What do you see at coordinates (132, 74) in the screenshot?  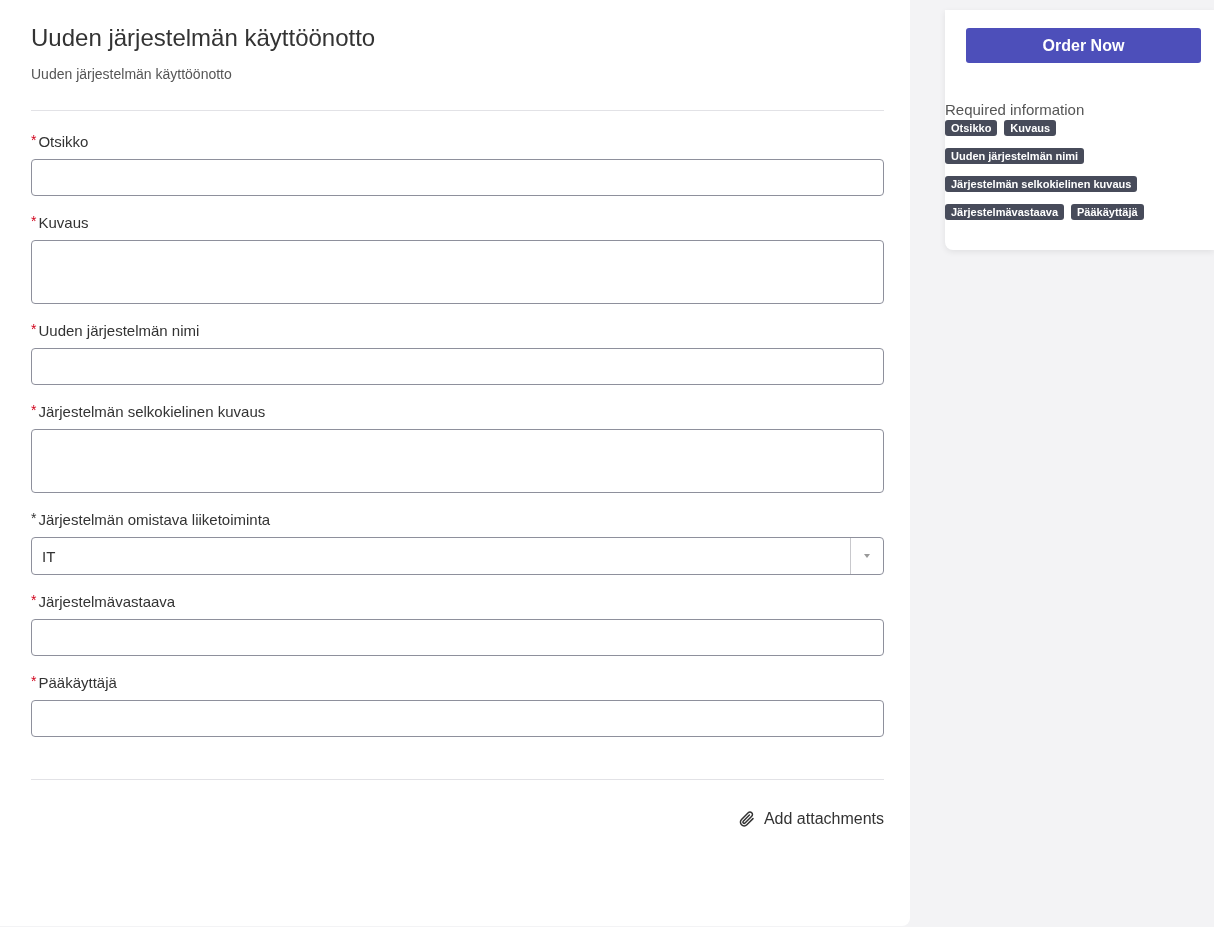 I see `page-subtitle: Uuden järjestelmän käyttöönotto` at bounding box center [132, 74].